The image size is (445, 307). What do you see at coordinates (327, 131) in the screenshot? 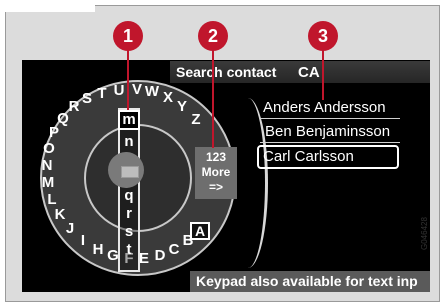
I see `contact-item: Ben Benjaminsson` at bounding box center [327, 131].